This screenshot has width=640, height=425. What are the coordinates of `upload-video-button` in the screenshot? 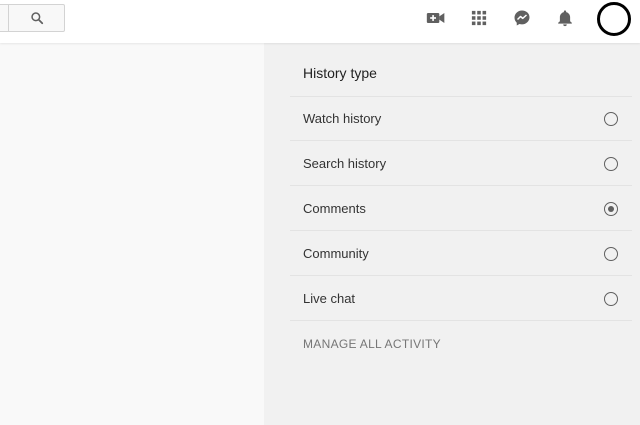 It's located at (436, 18).